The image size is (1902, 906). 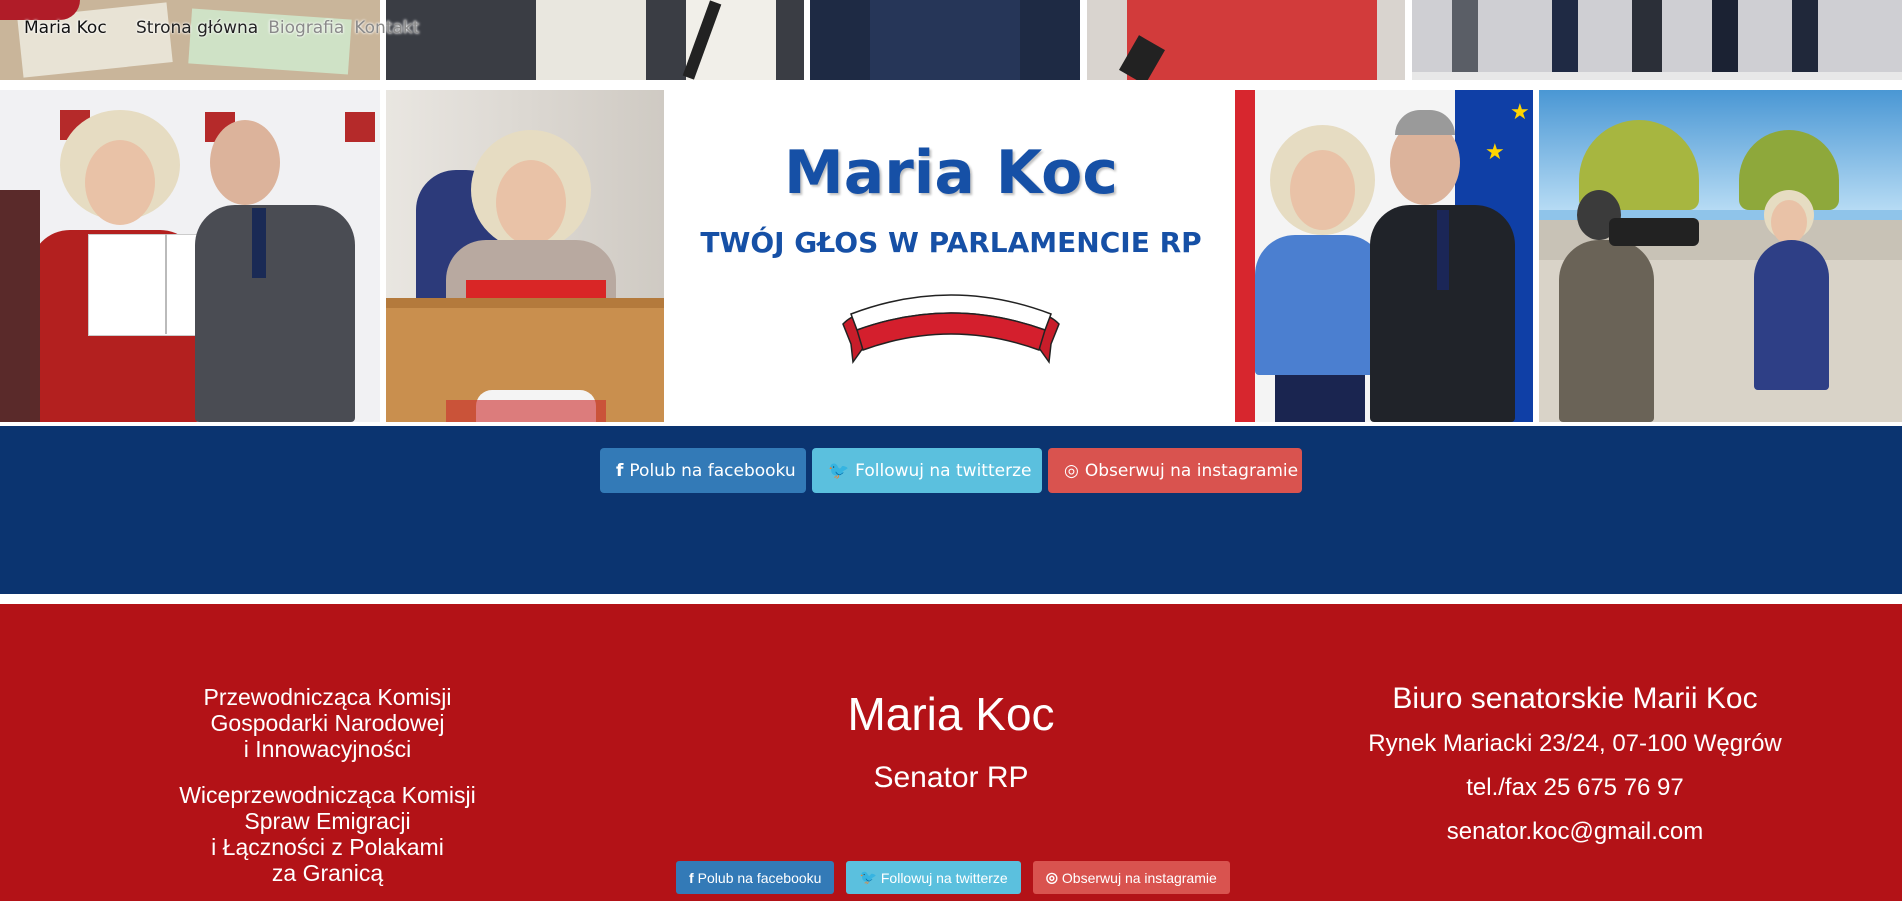 I want to click on nav-link-home: Strona główna, so click(x=197, y=28).